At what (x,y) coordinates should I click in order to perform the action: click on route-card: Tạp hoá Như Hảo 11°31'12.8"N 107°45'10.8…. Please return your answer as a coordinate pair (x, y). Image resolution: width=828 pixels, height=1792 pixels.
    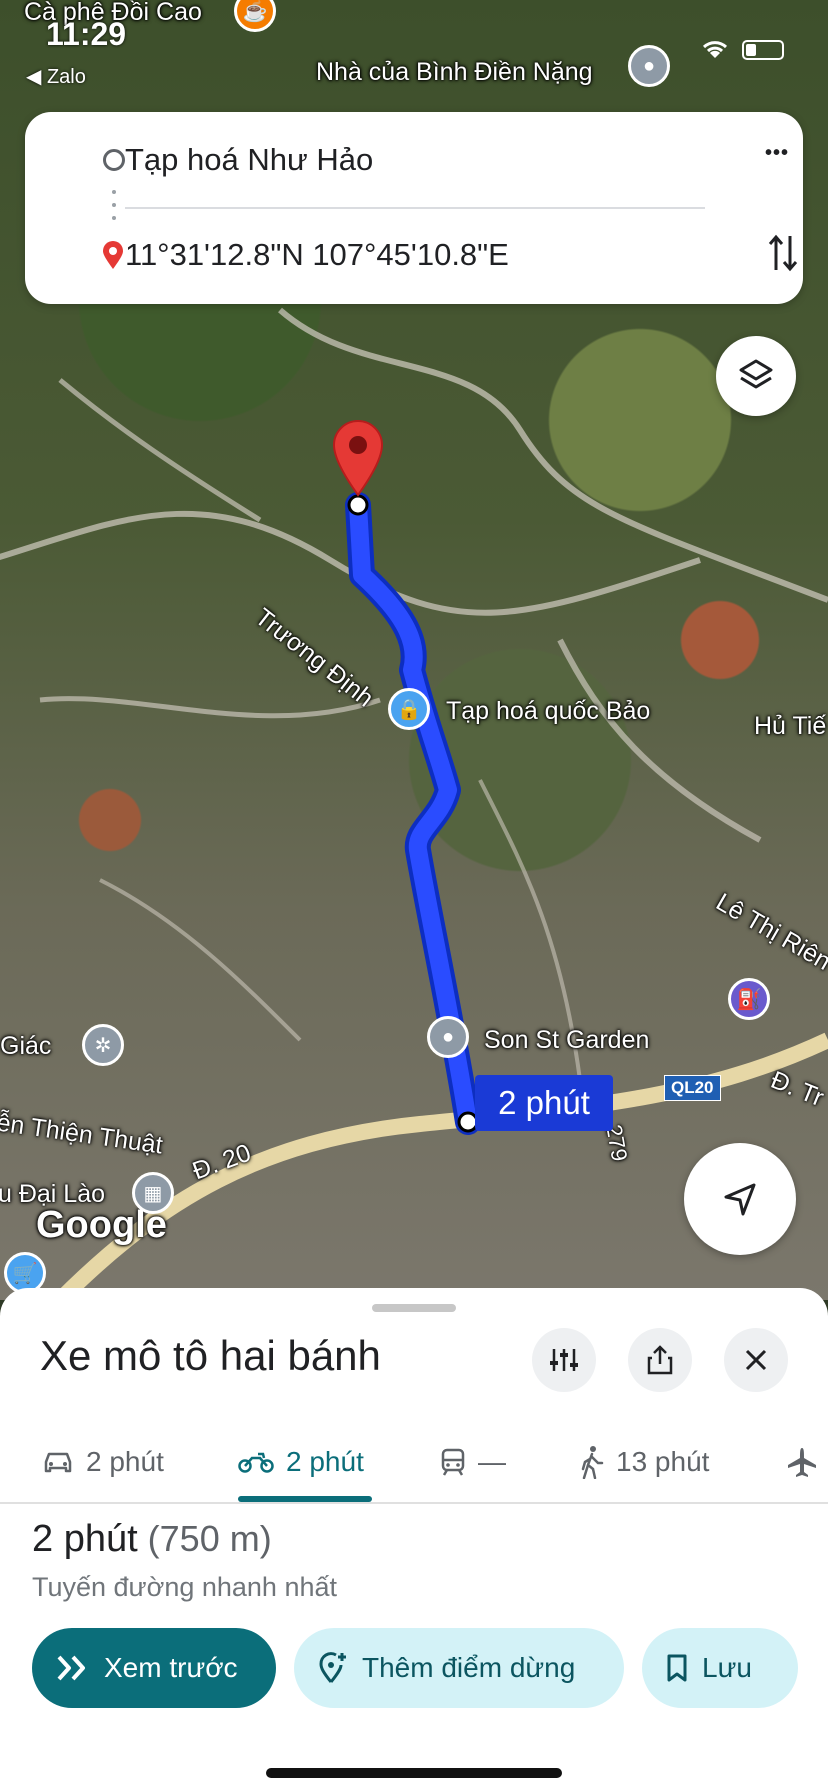
    Looking at the image, I should click on (414, 208).